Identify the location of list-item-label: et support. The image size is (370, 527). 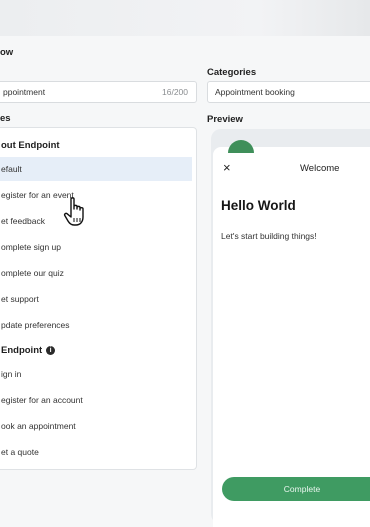
(20, 299).